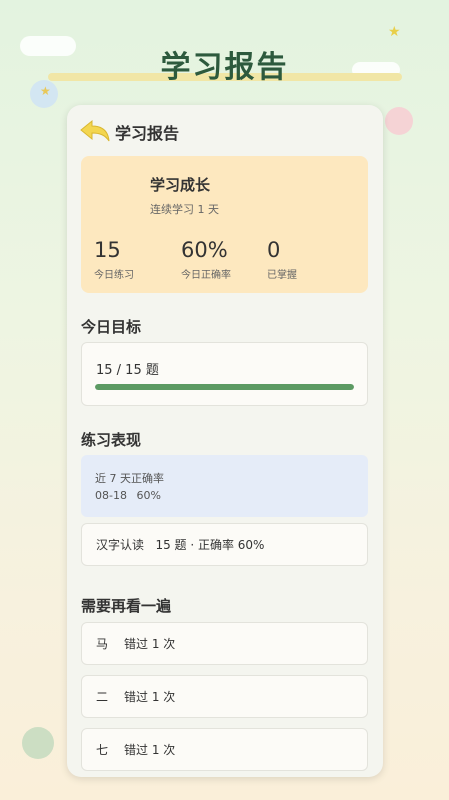  I want to click on stat-label: 已掌握, so click(282, 275).